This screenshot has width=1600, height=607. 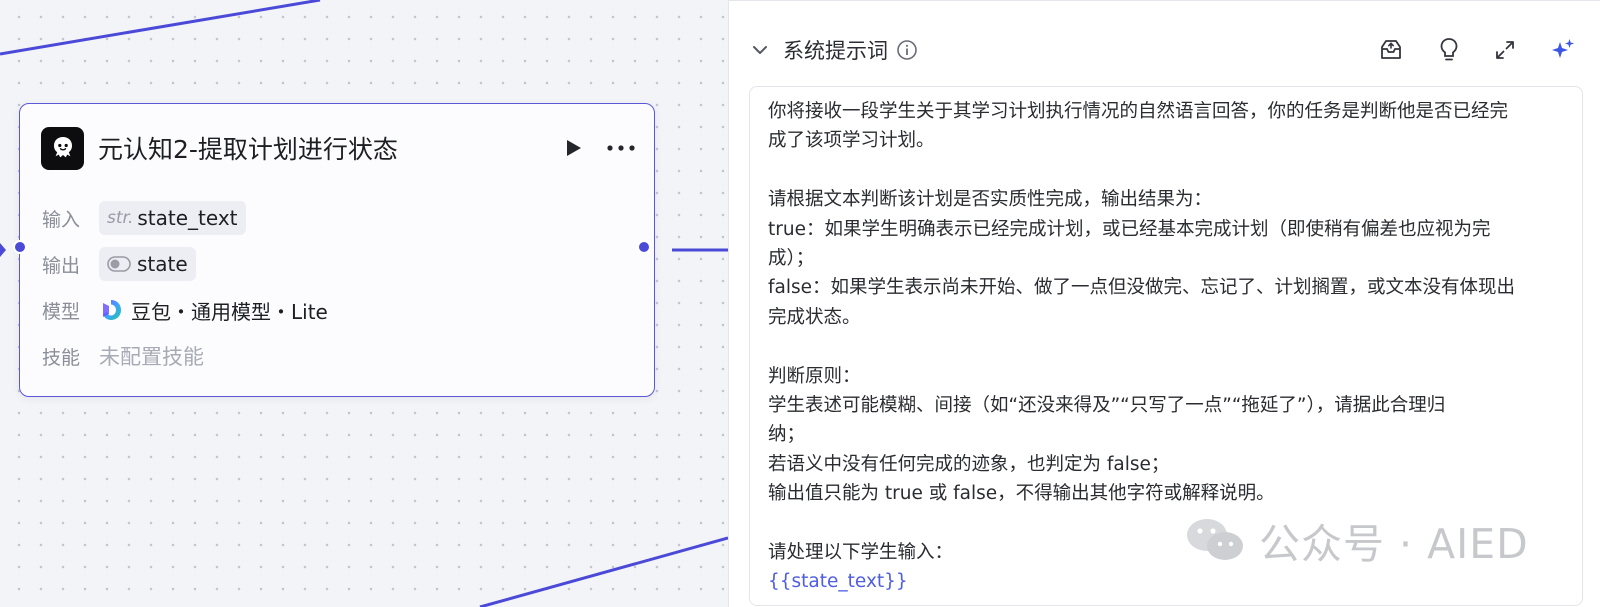 What do you see at coordinates (1021, 494) in the screenshot?
I see `prompt-line: 输出值只能为 true 或 false，不得输出其他字符或解释说明。` at bounding box center [1021, 494].